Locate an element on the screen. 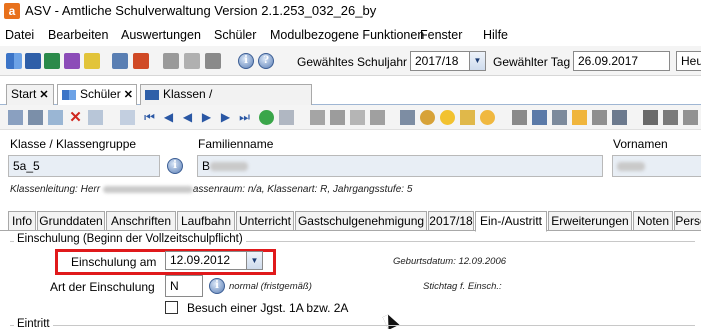 The image size is (701, 329). app-logo-icon: a is located at coordinates (12, 11).